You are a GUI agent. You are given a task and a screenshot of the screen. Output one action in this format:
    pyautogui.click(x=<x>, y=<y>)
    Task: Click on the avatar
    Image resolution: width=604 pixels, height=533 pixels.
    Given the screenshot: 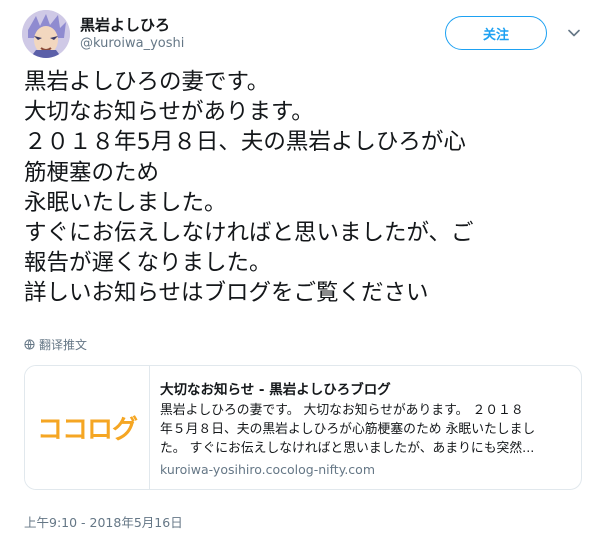 What is the action you would take?
    pyautogui.click(x=46, y=34)
    